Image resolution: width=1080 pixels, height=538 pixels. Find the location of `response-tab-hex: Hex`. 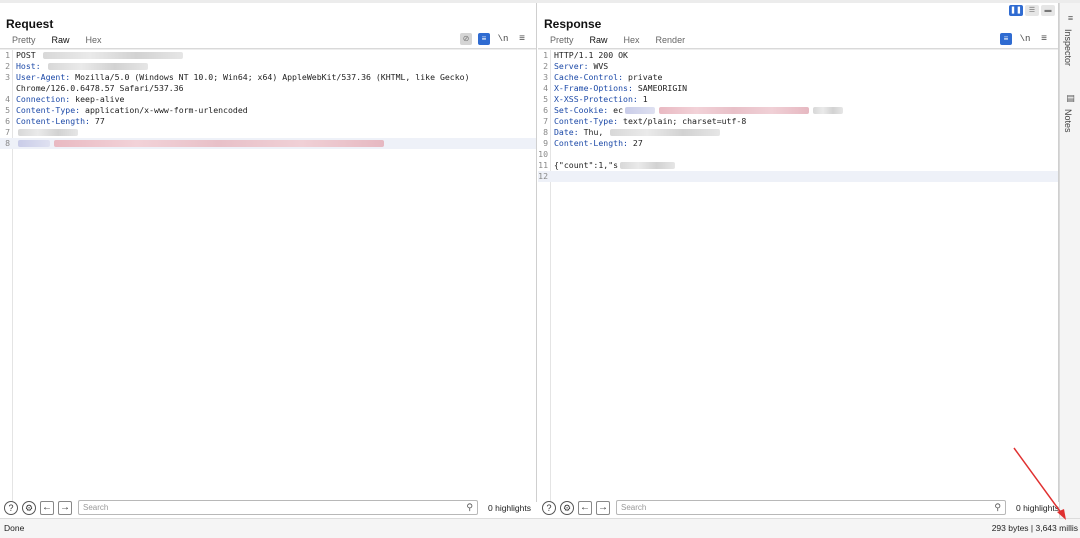

response-tab-hex: Hex is located at coordinates (632, 40).